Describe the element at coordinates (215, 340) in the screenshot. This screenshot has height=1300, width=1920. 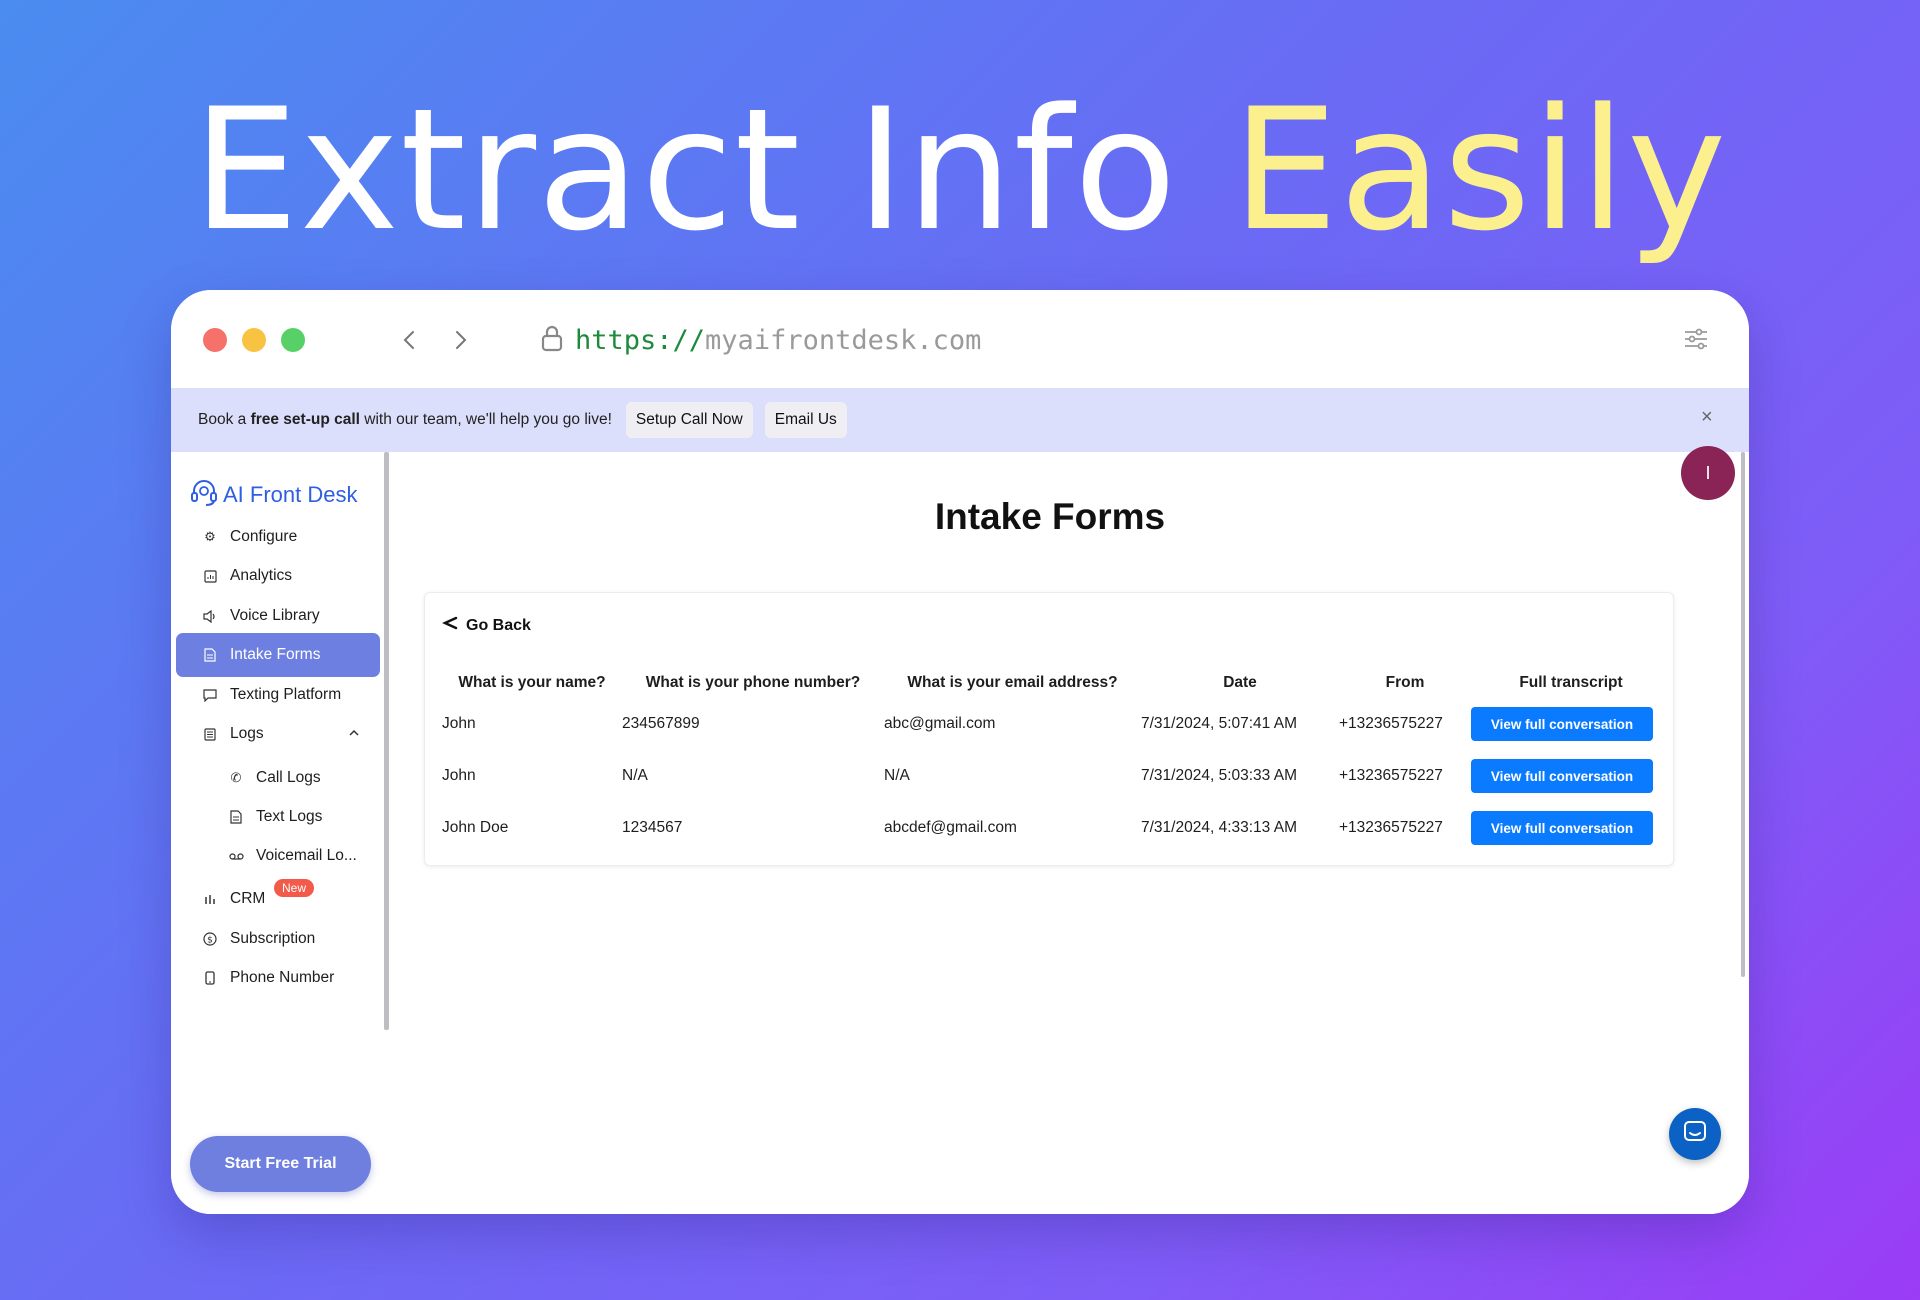
I see `close-window-dot` at that location.